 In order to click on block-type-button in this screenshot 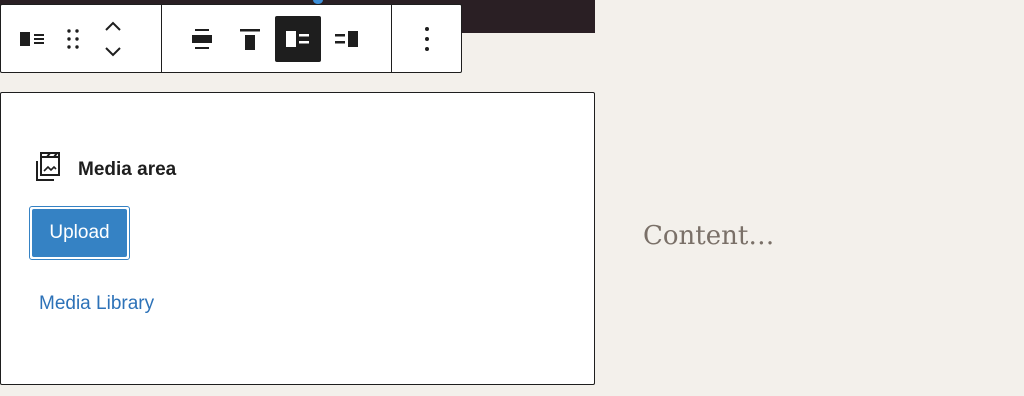, I will do `click(33, 39)`.